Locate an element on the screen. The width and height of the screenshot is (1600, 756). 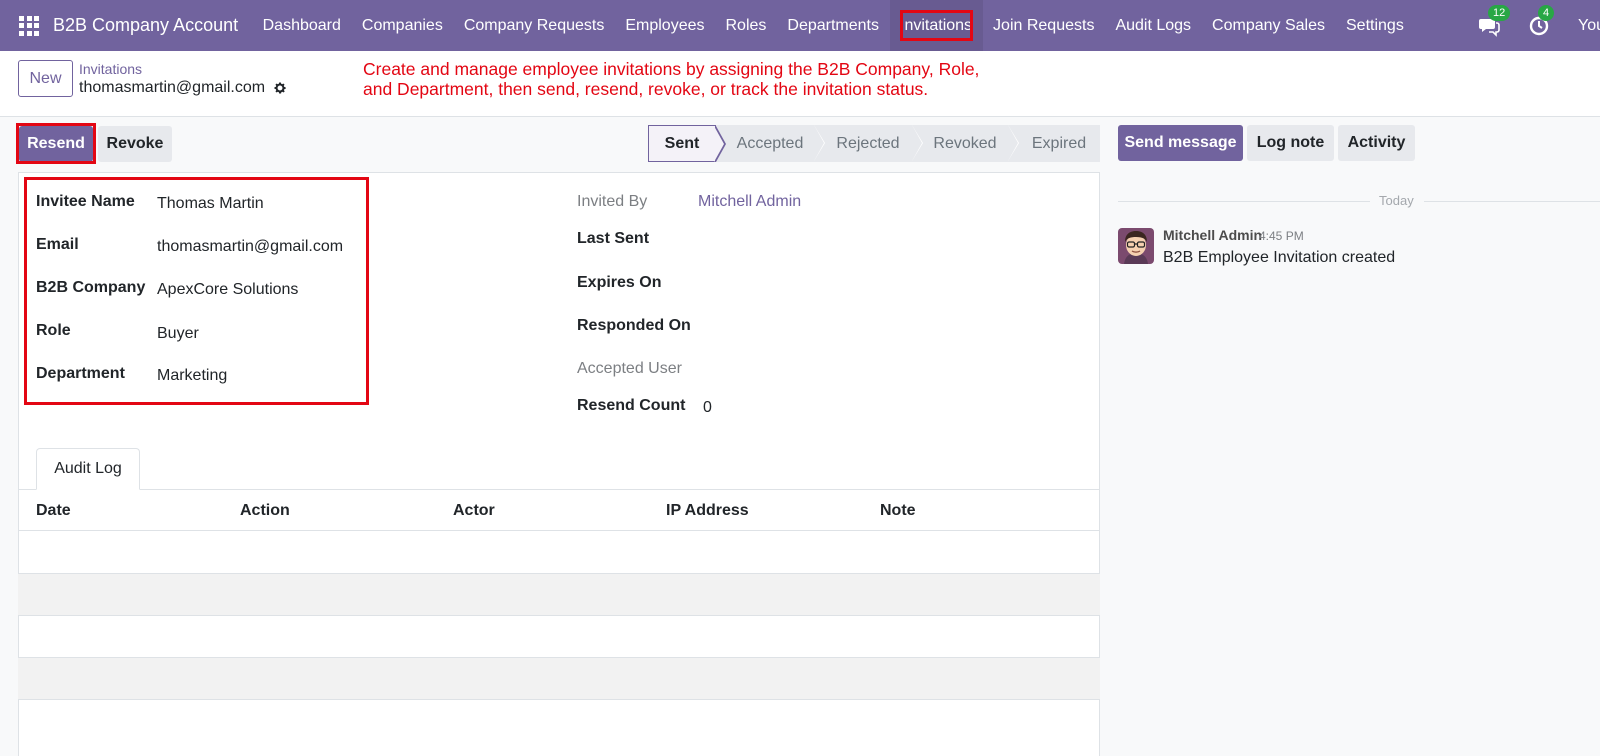
menu-item-departments: Departments is located at coordinates (833, 25).